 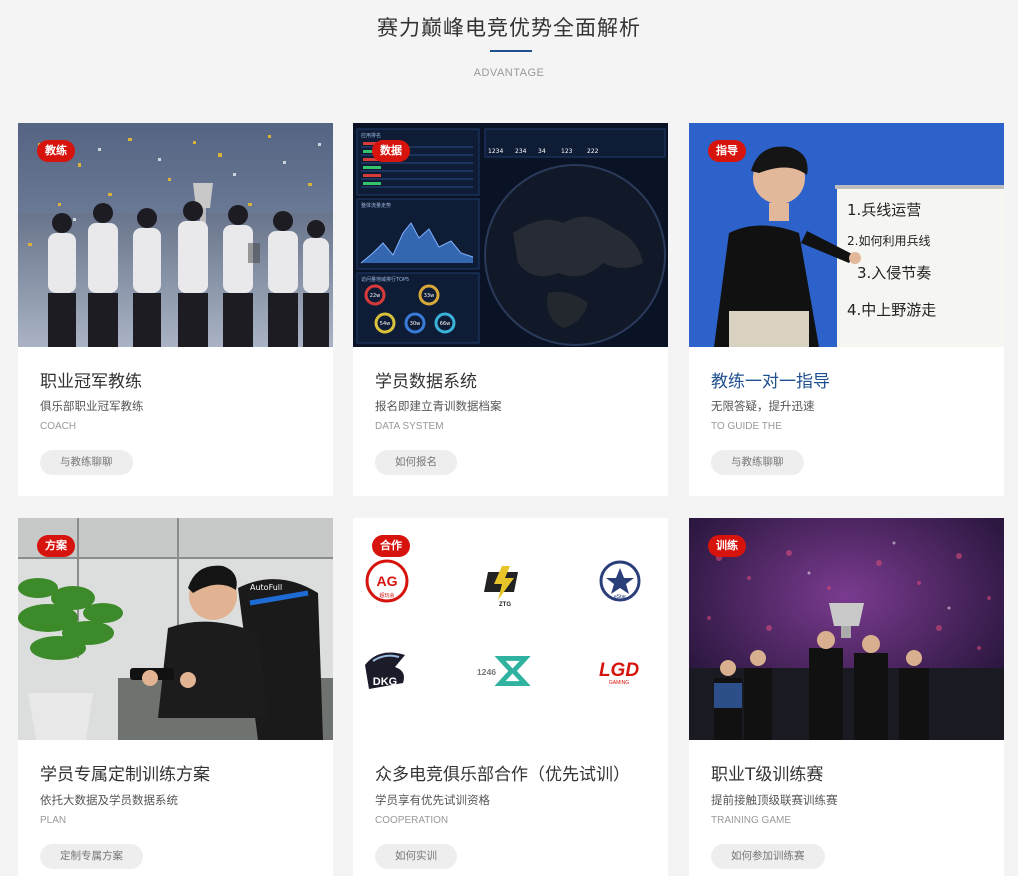 What do you see at coordinates (620, 597) in the screenshot?
I see `svg-text: eStar` at bounding box center [620, 597].